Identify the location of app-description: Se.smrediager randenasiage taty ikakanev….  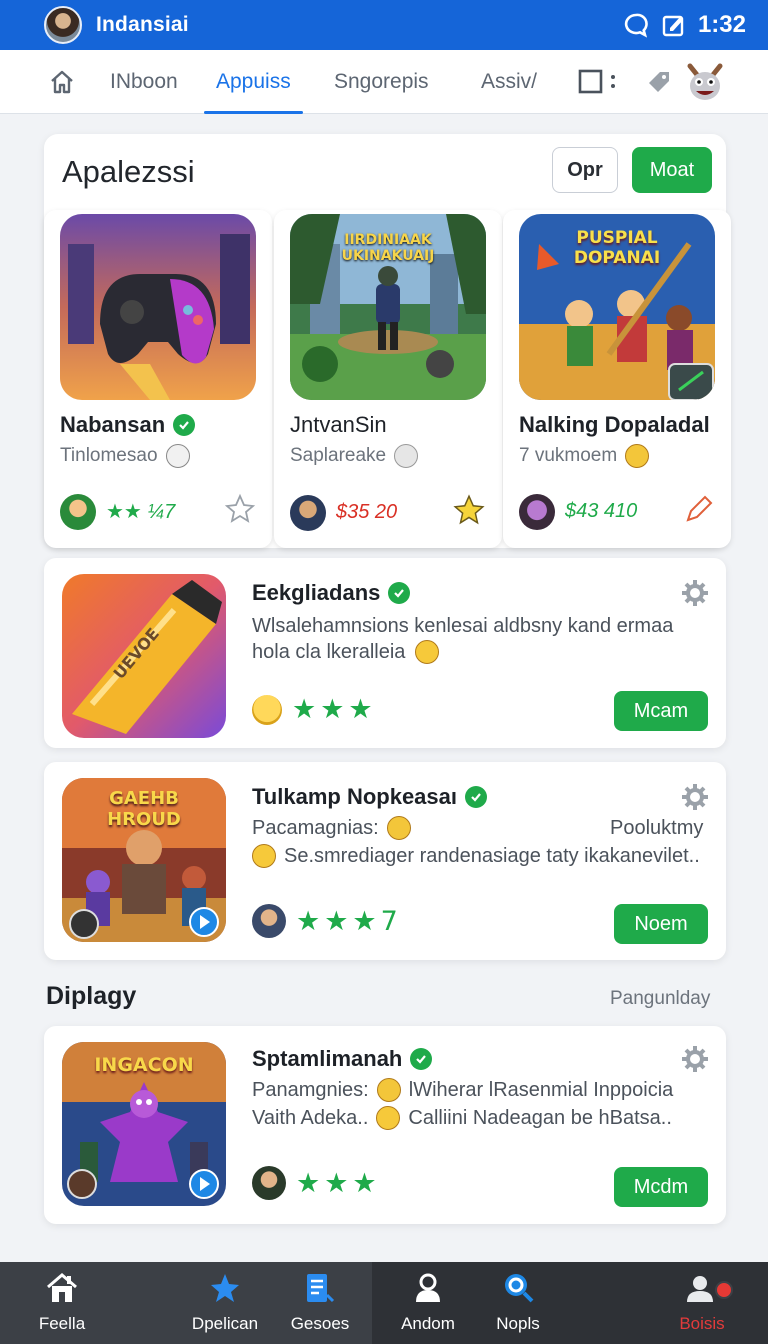
(476, 856).